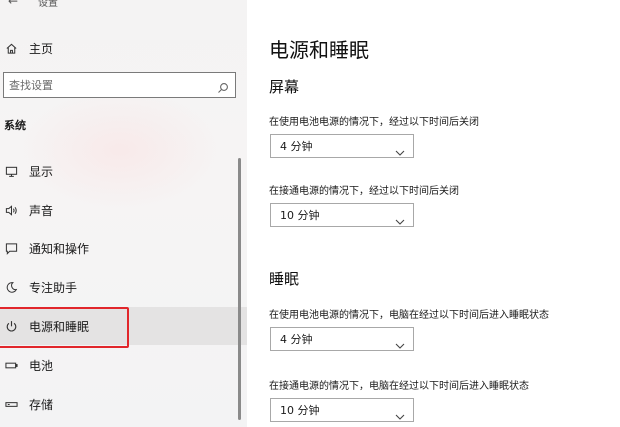  I want to click on notification-icon, so click(11, 248).